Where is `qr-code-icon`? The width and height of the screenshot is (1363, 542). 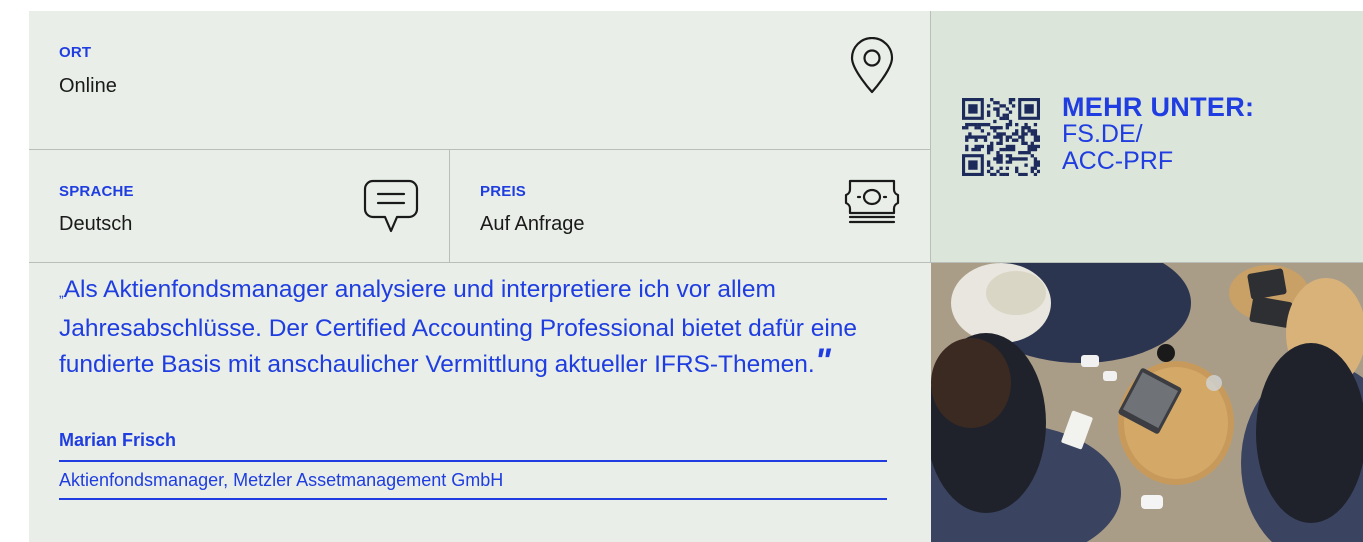
qr-code-icon is located at coordinates (1001, 139).